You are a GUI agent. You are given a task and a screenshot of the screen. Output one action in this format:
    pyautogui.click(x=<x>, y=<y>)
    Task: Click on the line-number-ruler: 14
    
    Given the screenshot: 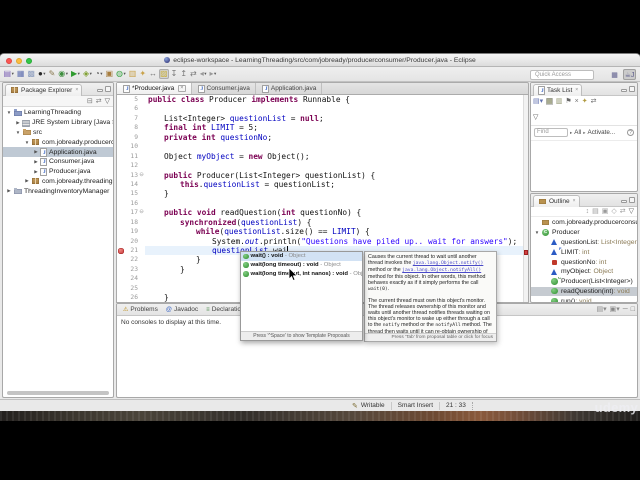 What is the action you would take?
    pyautogui.click(x=131, y=184)
    